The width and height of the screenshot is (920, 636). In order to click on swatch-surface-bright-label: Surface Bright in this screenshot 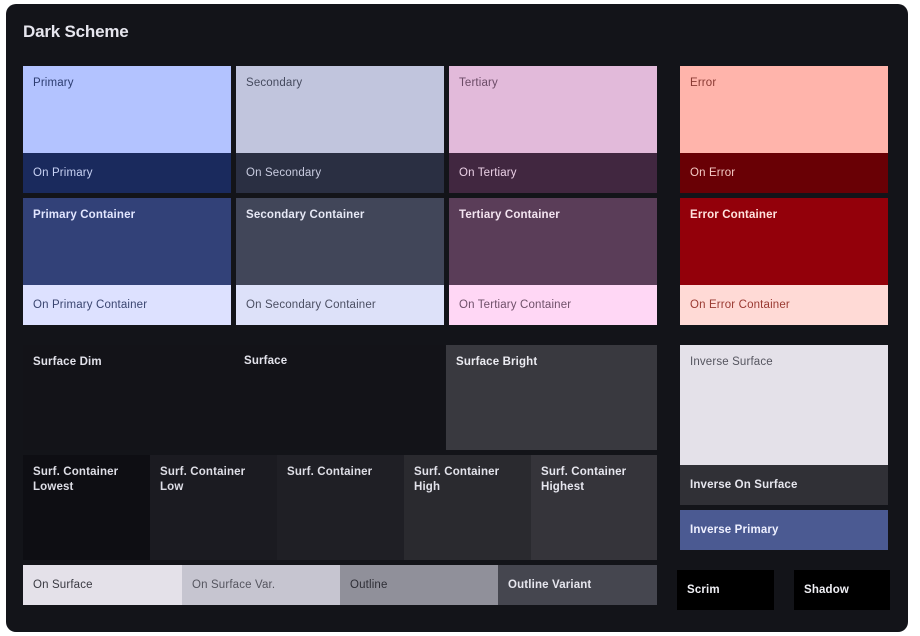, I will do `click(497, 362)`.